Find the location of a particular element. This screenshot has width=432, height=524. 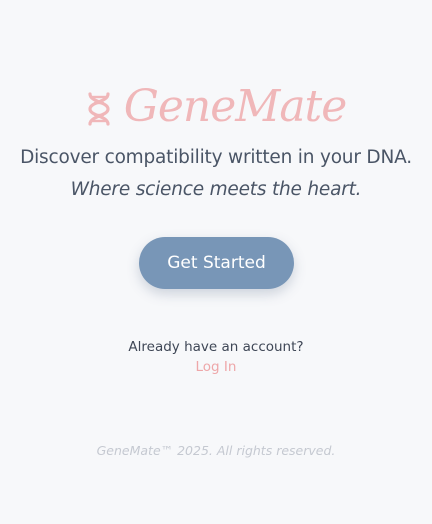

brand-header: GeneMate is located at coordinates (216, 107).